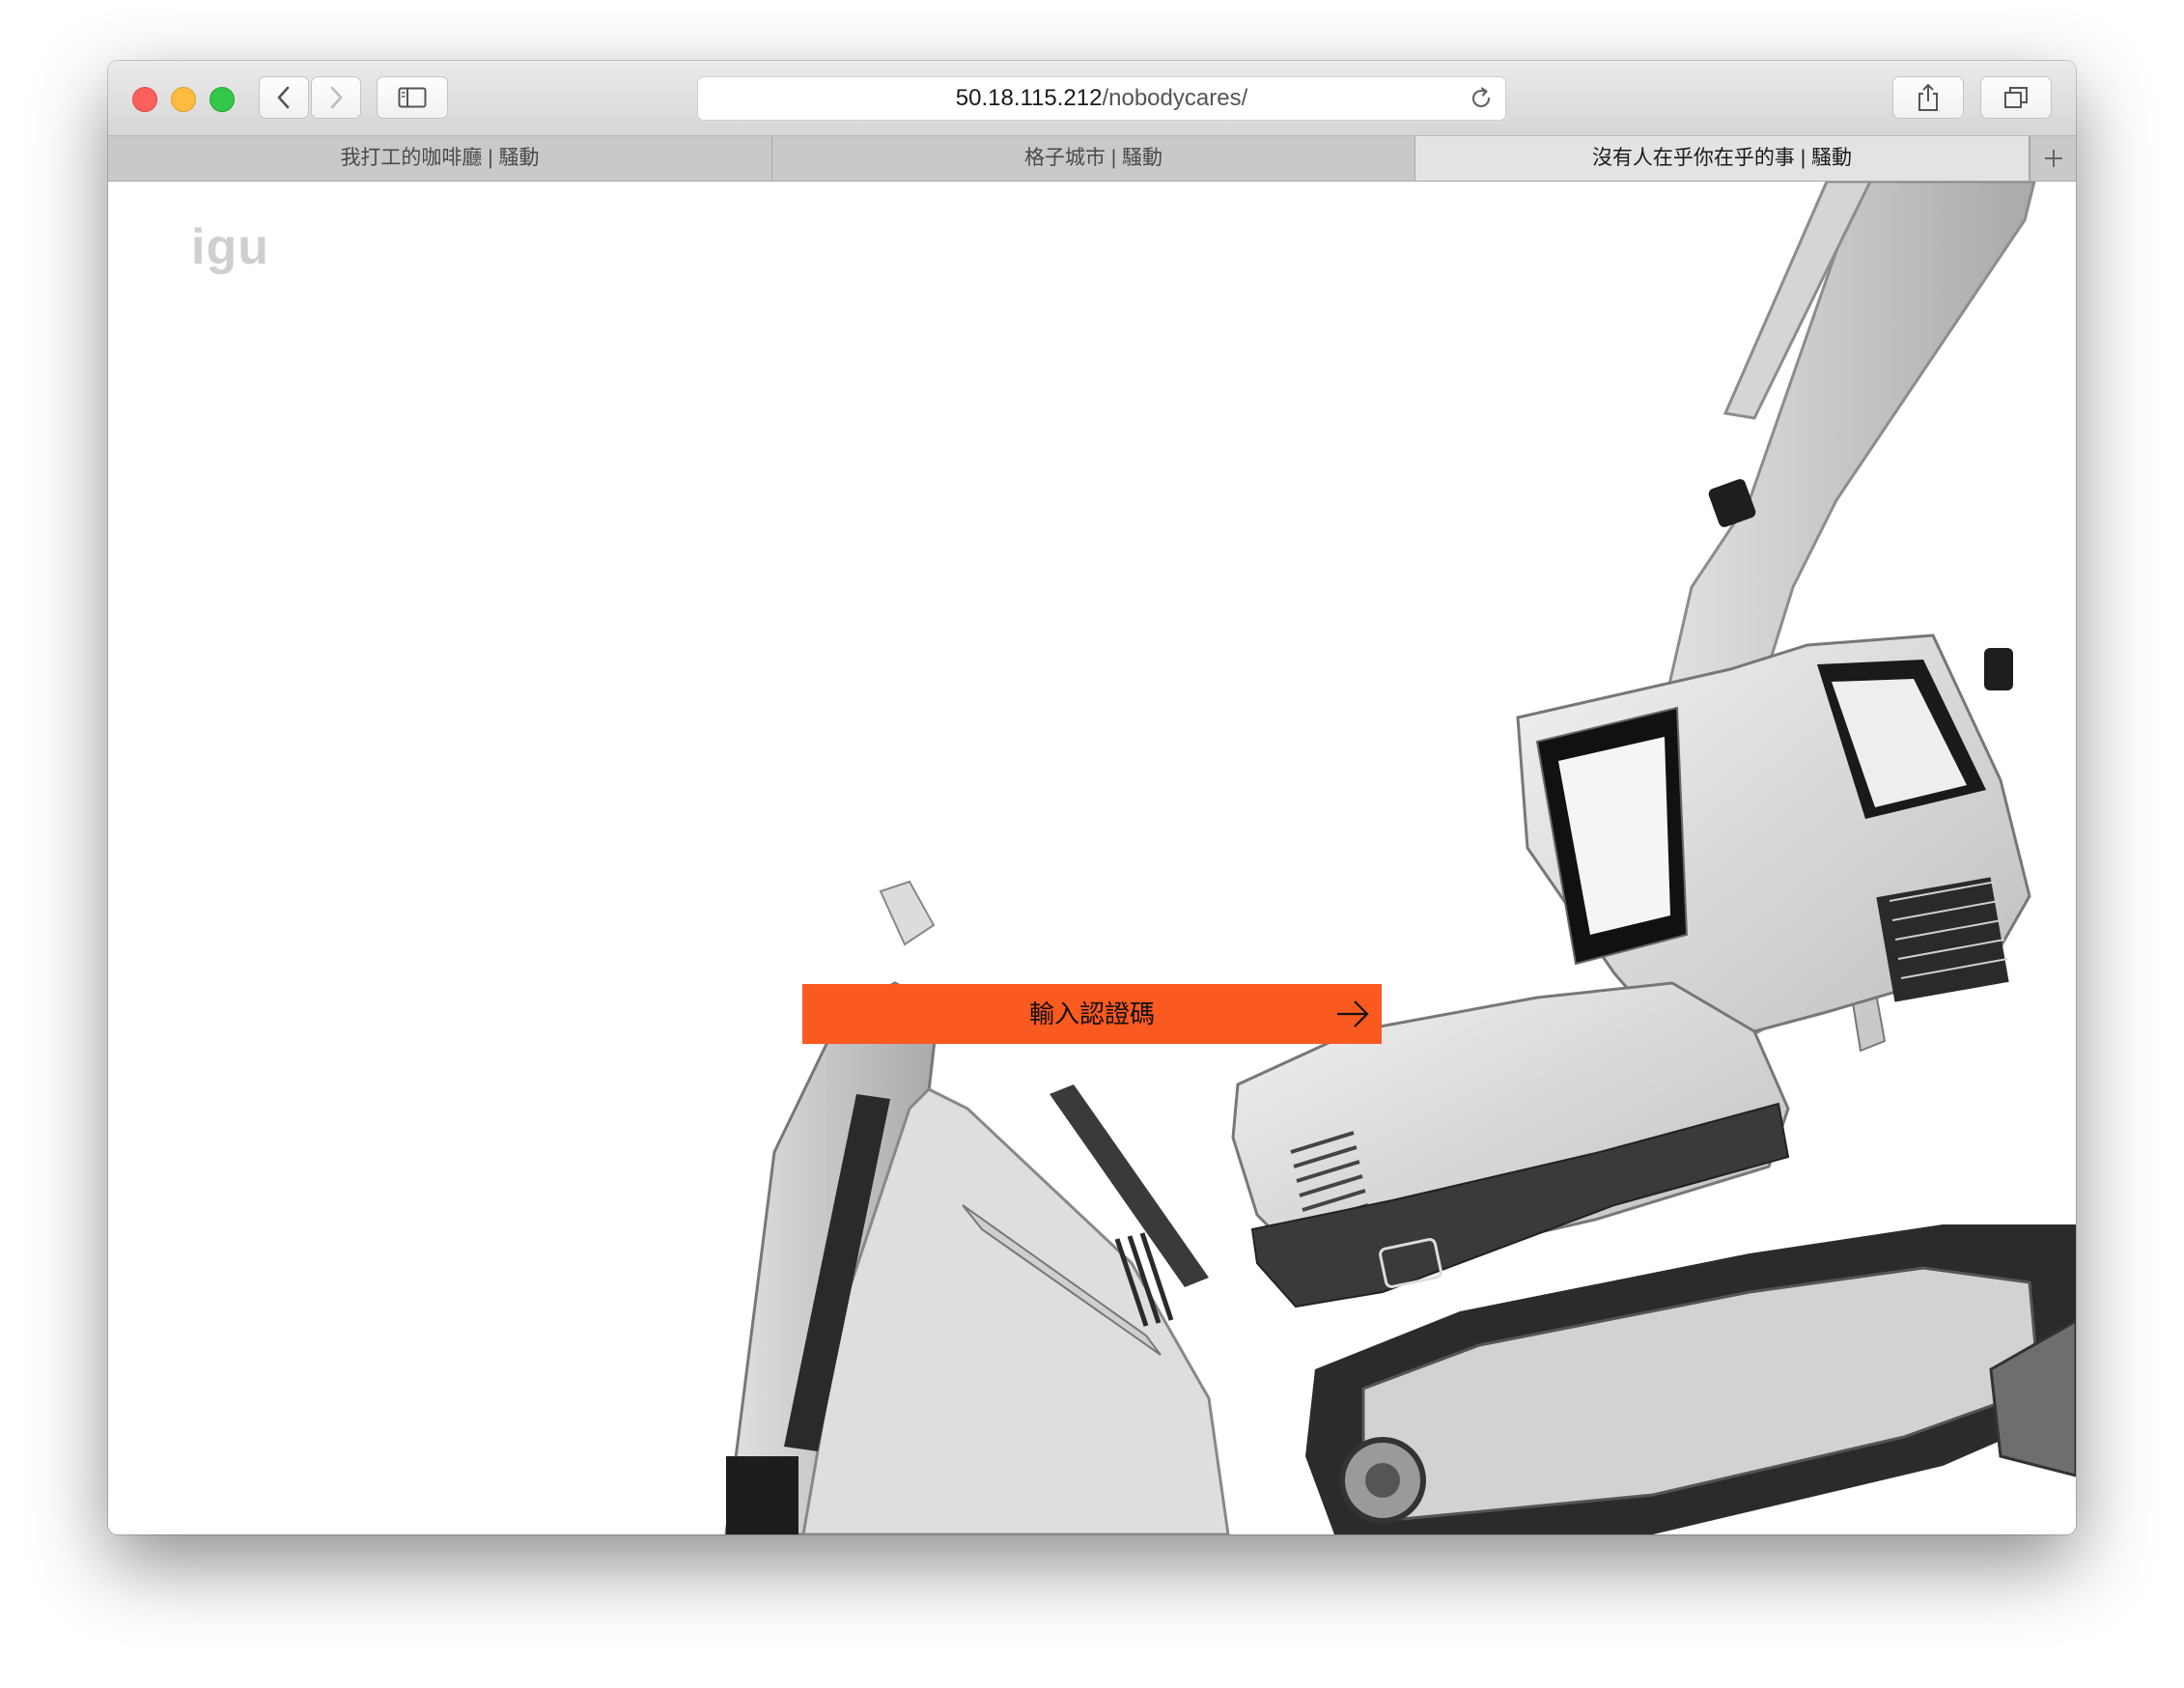 Image resolution: width=2184 pixels, height=1688 pixels. I want to click on arrow-right-icon, so click(1353, 1014).